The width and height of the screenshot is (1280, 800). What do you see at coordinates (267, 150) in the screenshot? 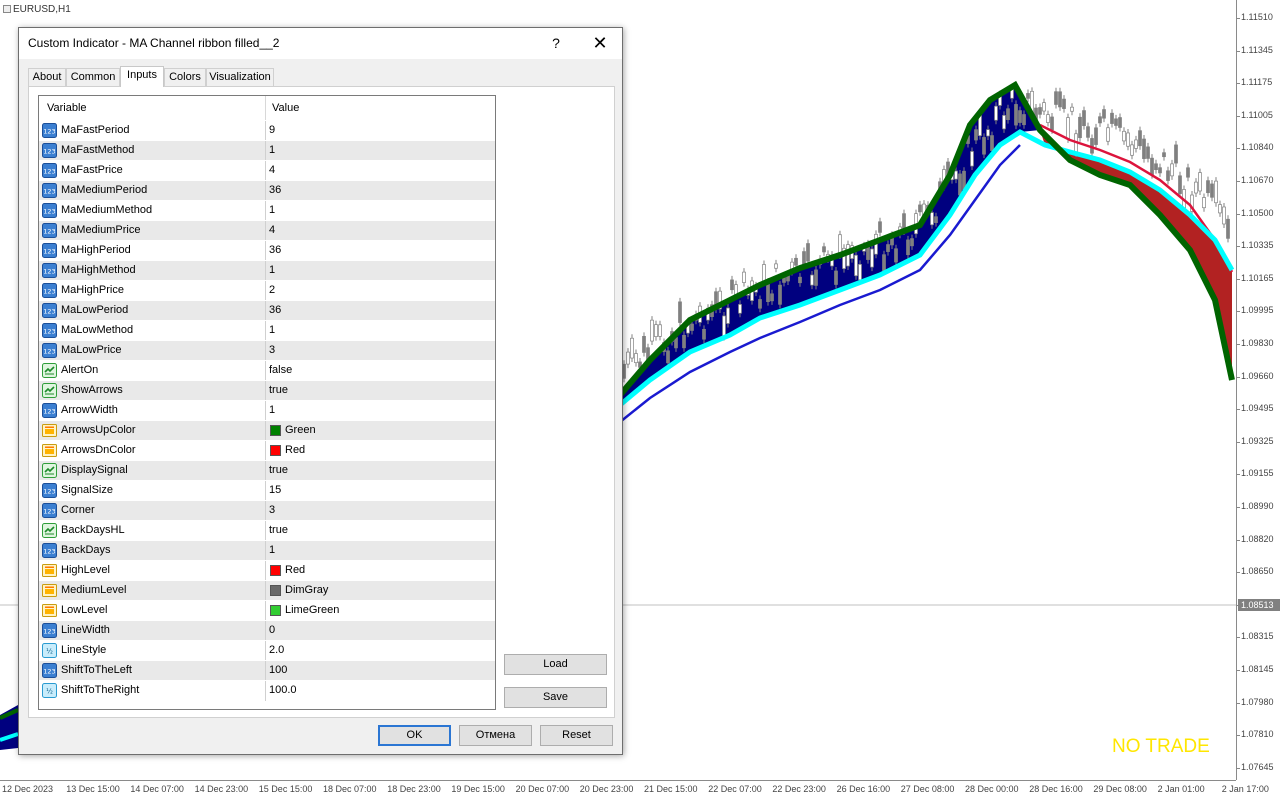
I see `param-row-mafastmethod: 123 MaFastMethod 1` at bounding box center [267, 150].